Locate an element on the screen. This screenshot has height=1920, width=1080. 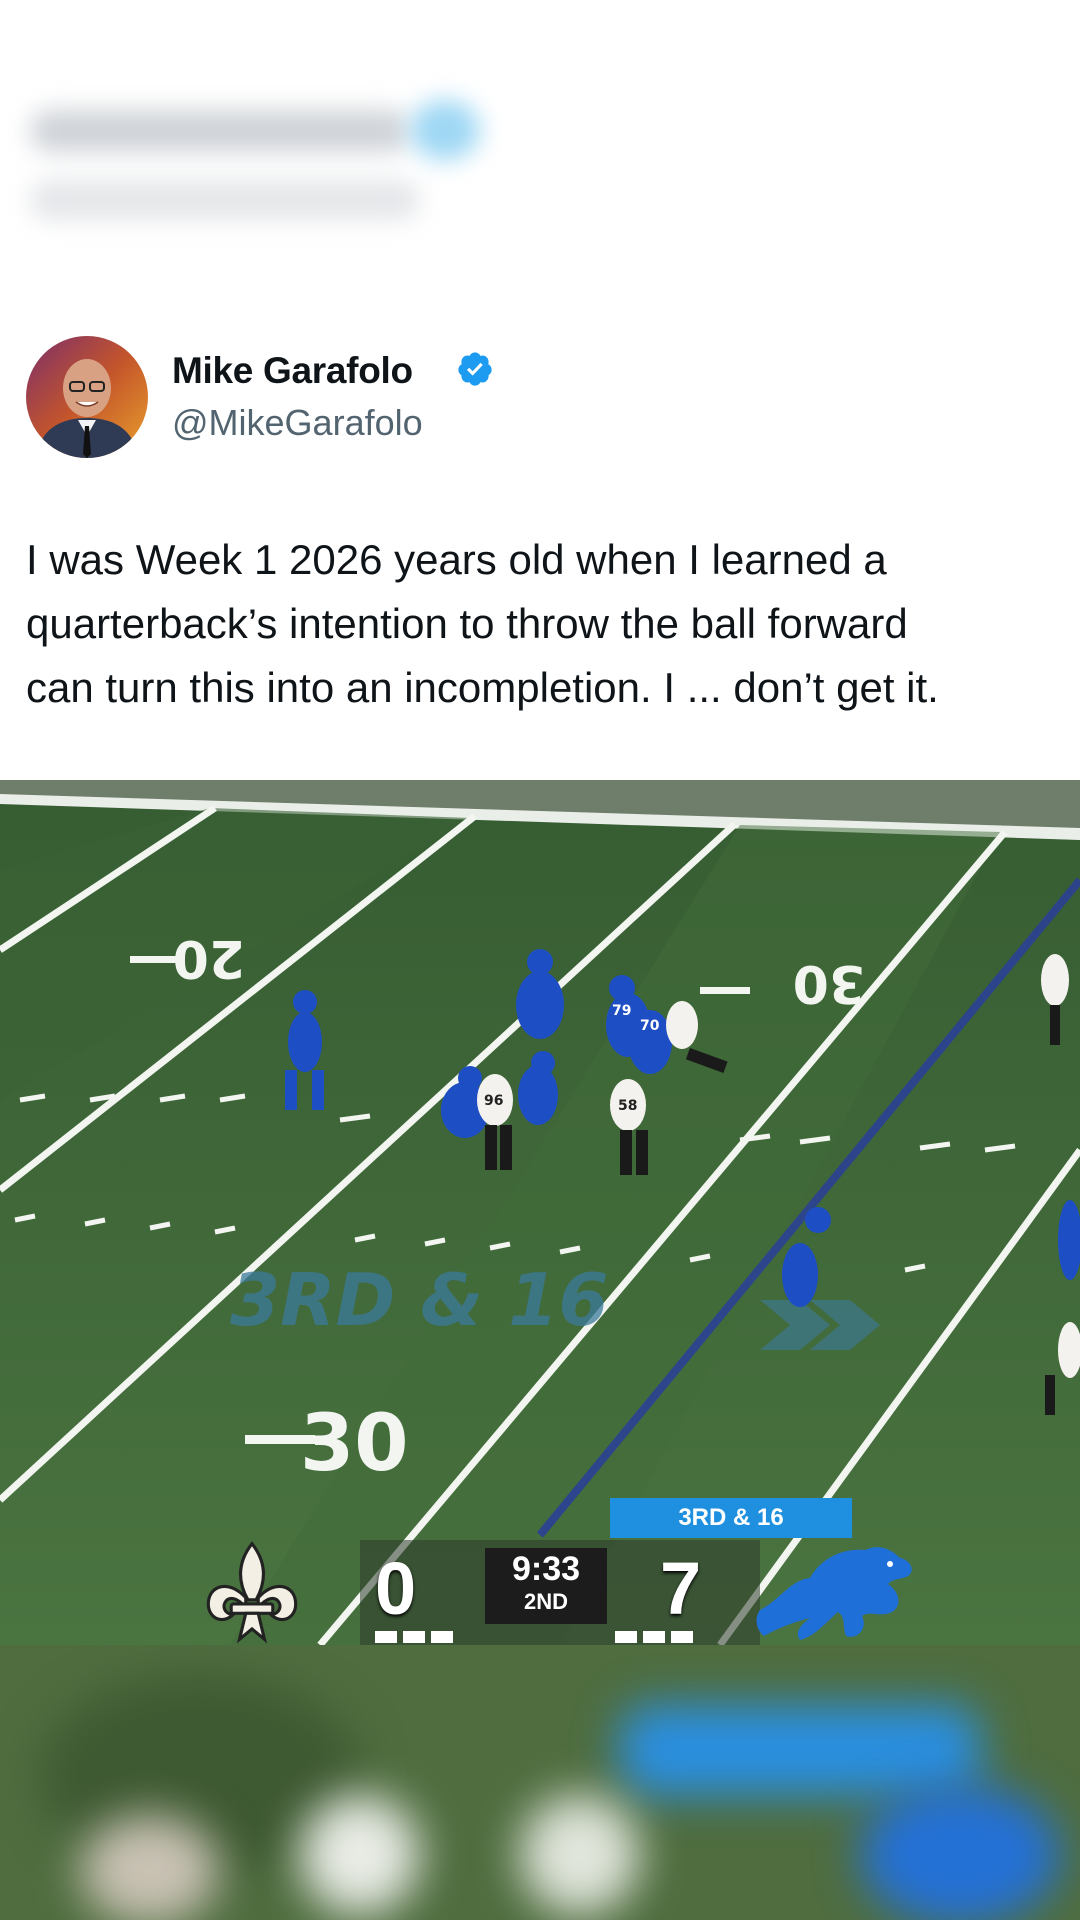
fleur-de-lis-icon is located at coordinates (252, 1592).